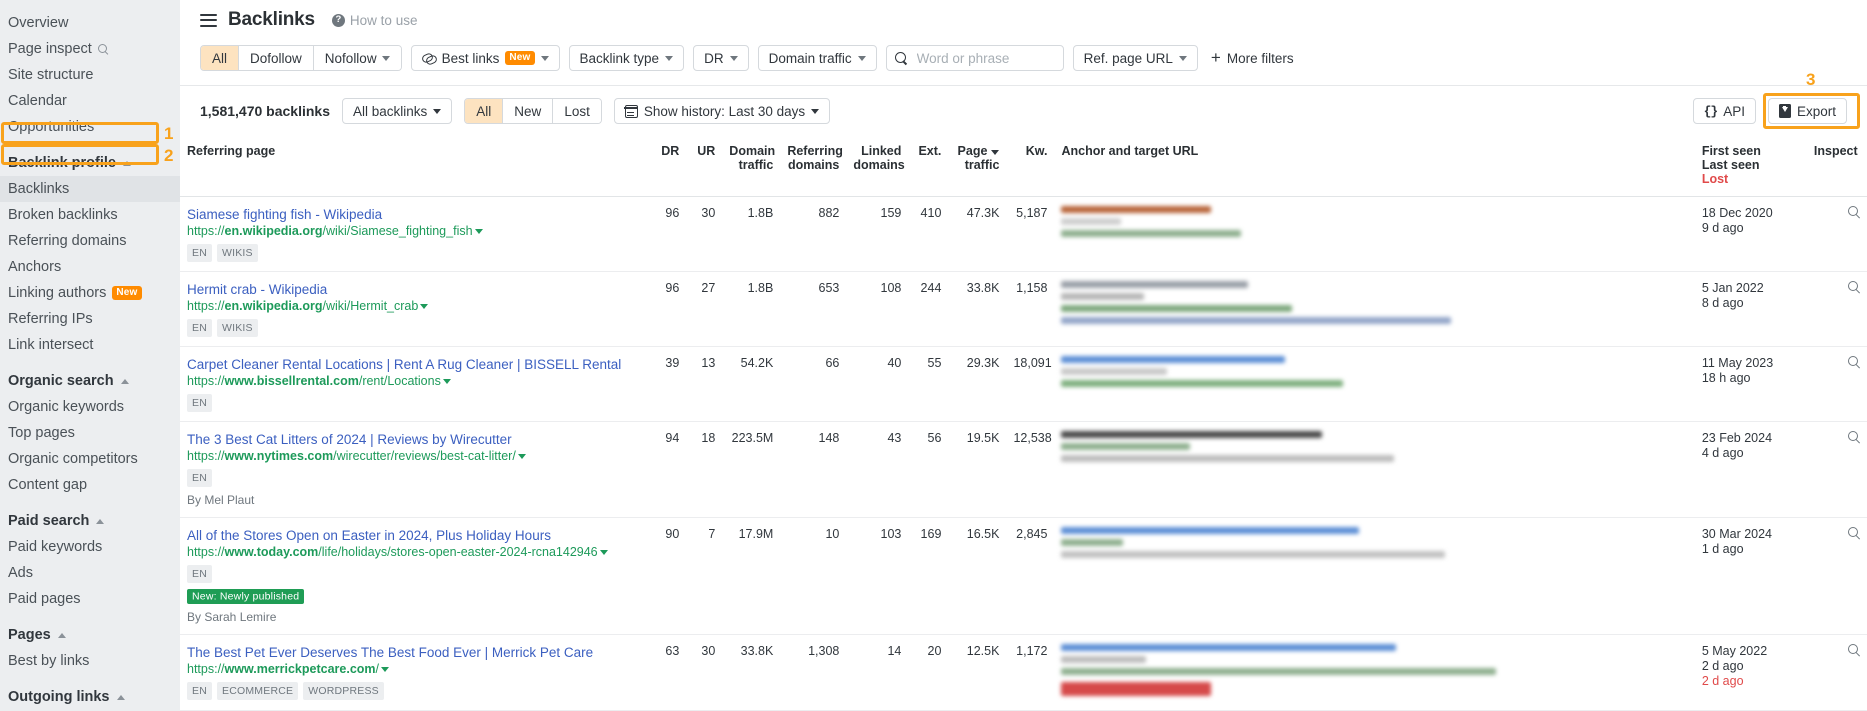 This screenshot has width=1867, height=711. I want to click on cell-kw: 5,187, so click(1030, 234).